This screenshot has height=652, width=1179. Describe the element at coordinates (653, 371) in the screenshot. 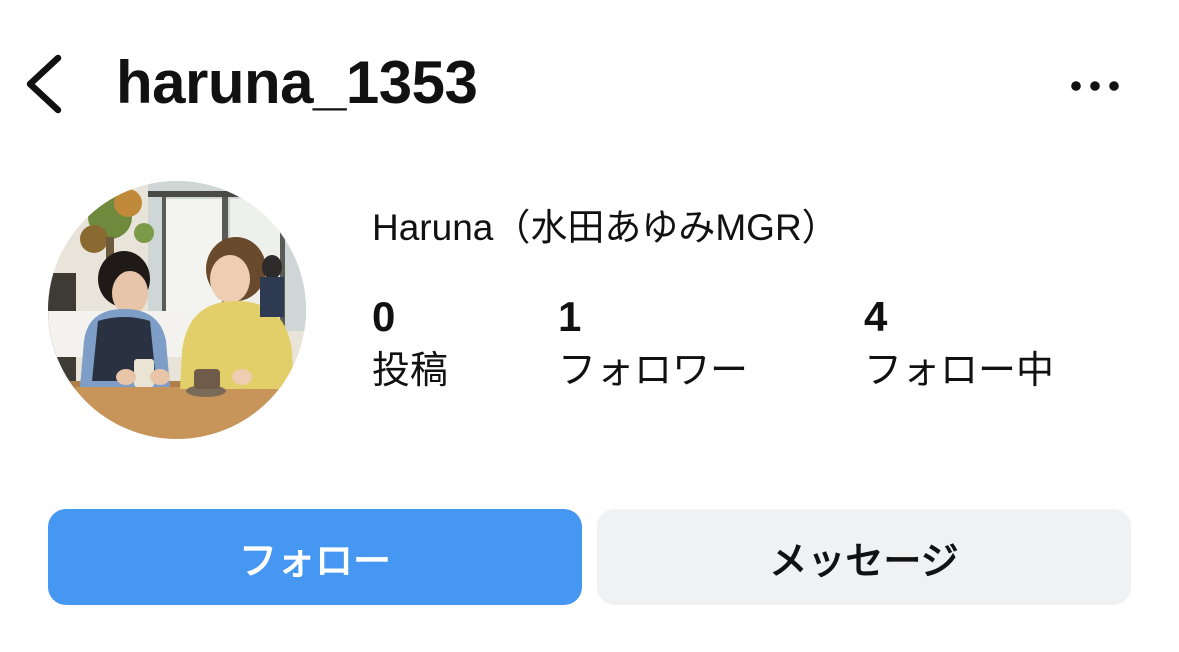

I see `followers-label: フォロワー` at that location.